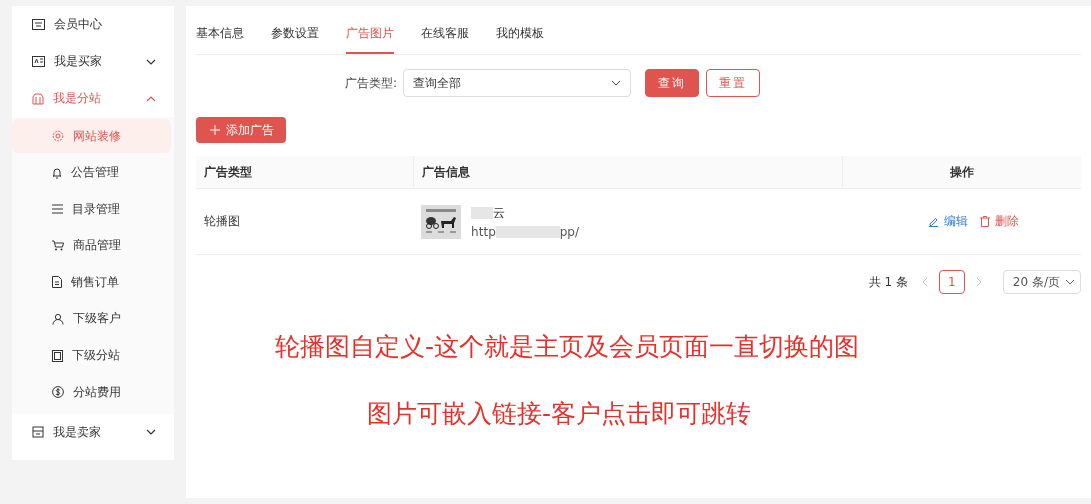  I want to click on settings-icon, so click(58, 136).